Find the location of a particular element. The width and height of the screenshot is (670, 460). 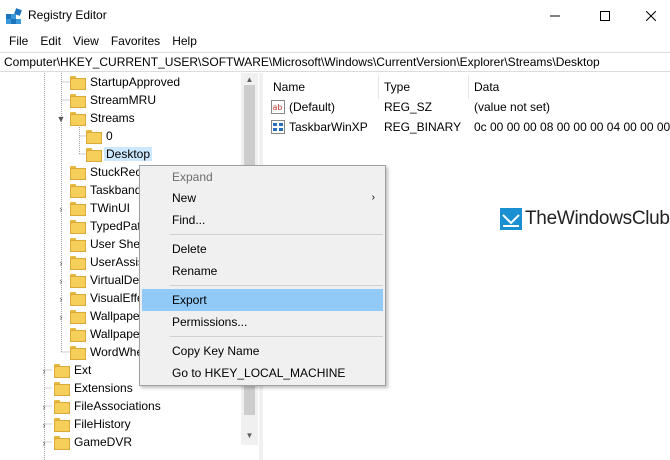

menu-view: View is located at coordinates (86, 41).